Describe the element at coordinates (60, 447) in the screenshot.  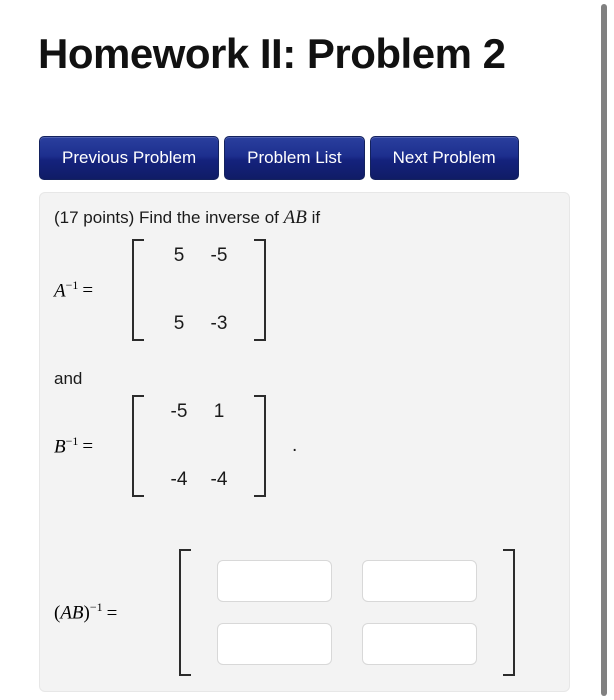
I see `matrix-b-inverse-base: B` at that location.